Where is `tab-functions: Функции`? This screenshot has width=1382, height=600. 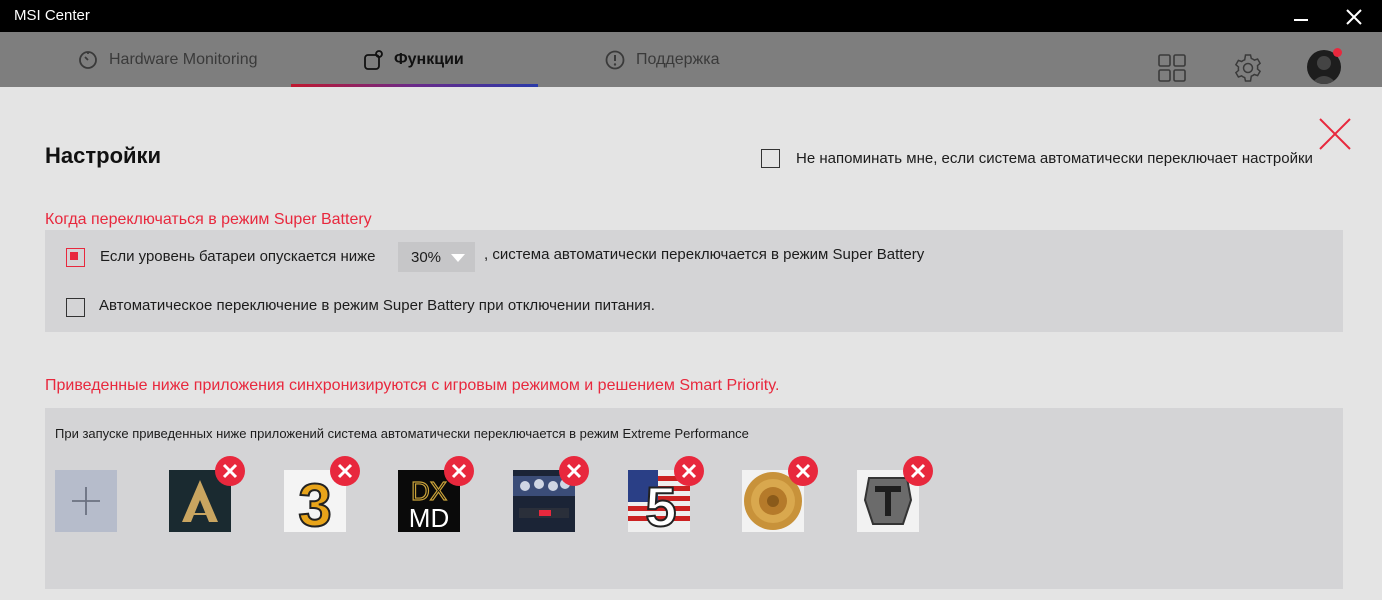 tab-functions: Функции is located at coordinates (413, 59).